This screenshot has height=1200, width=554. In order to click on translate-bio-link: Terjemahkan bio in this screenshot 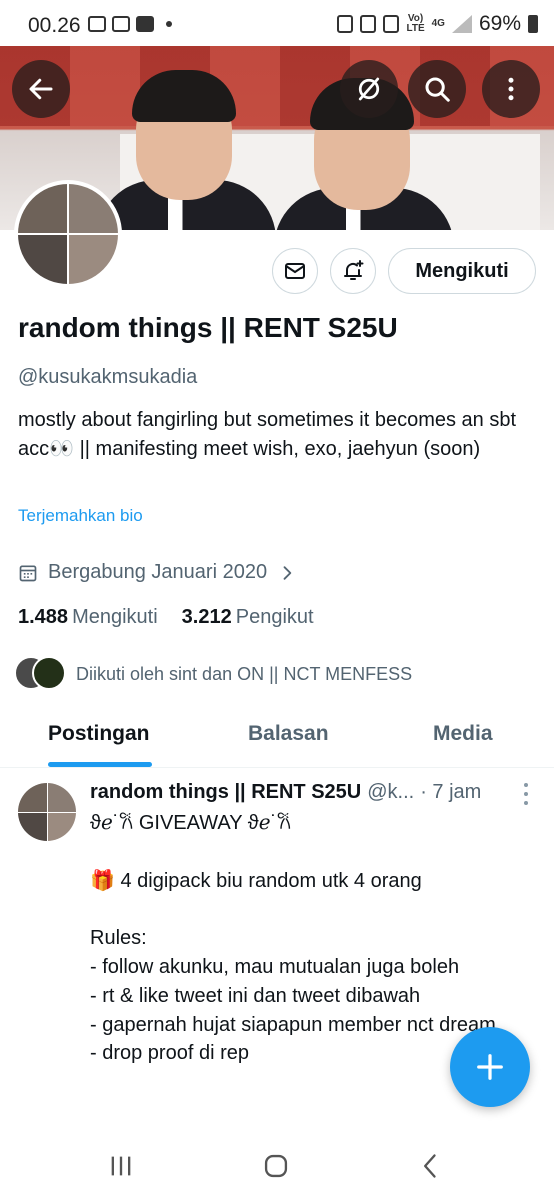, I will do `click(80, 516)`.